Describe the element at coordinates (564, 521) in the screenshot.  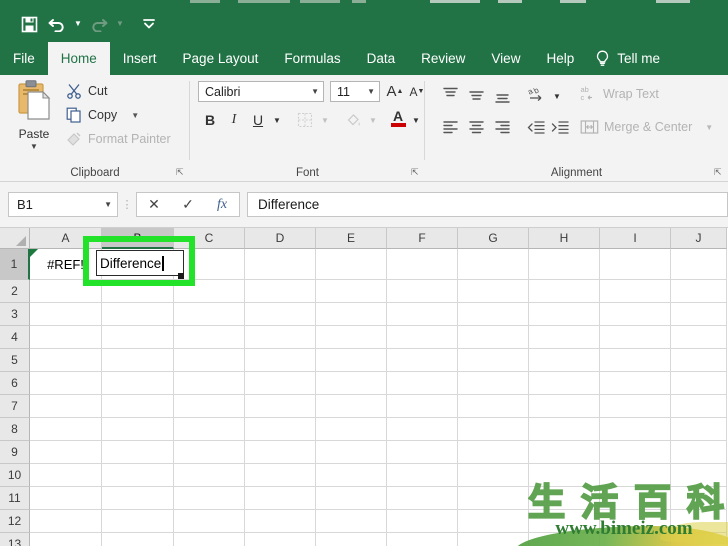
I see `cell-h12` at that location.